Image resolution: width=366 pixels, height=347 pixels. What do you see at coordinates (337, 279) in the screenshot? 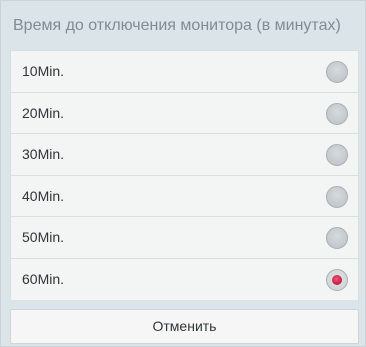
I see `radio-selected-icon` at bounding box center [337, 279].